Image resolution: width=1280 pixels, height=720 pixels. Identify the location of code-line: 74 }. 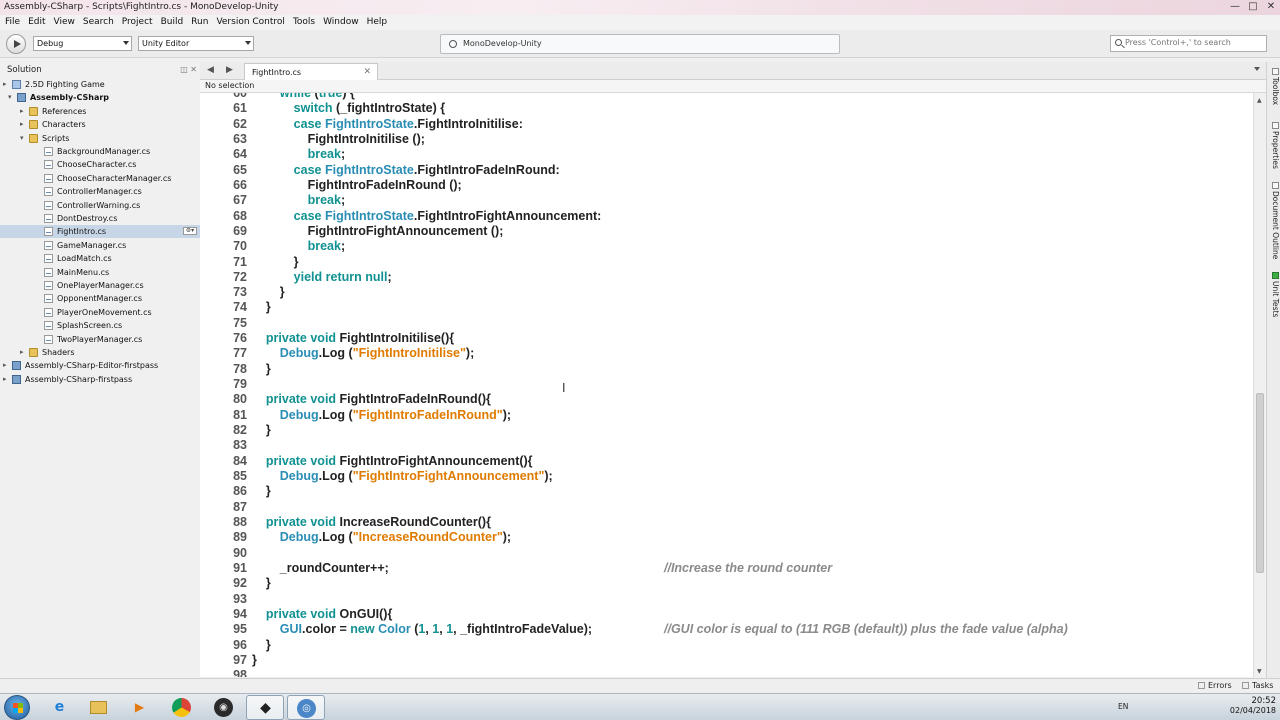
(727, 307).